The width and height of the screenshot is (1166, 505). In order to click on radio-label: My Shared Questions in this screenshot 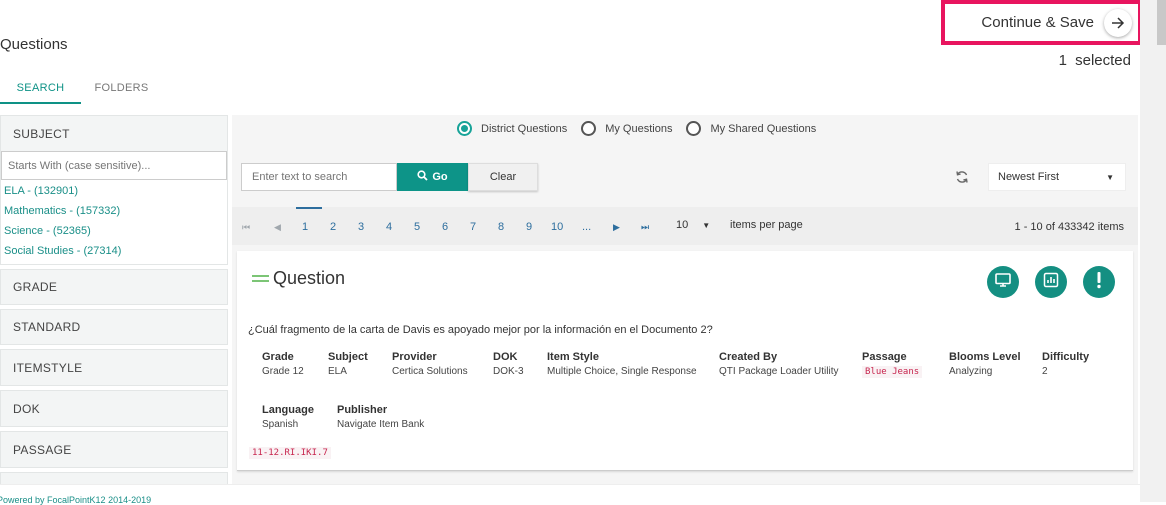, I will do `click(763, 128)`.